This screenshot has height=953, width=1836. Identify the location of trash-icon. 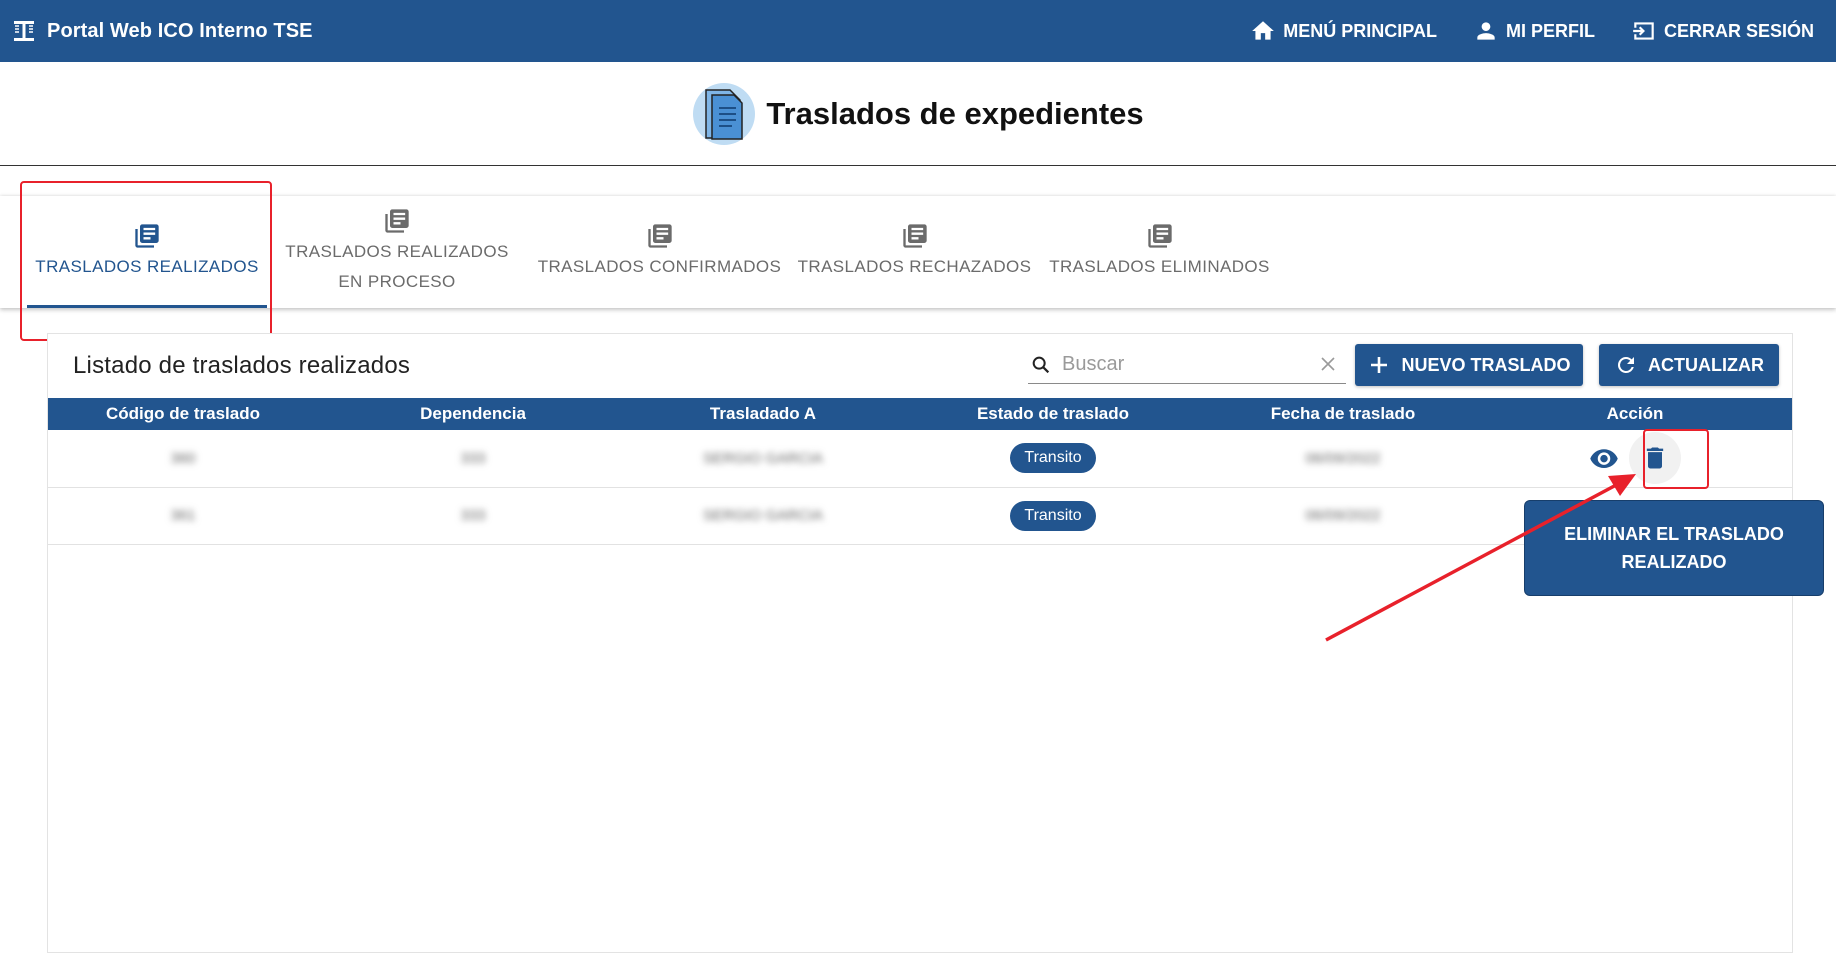
(1655, 458).